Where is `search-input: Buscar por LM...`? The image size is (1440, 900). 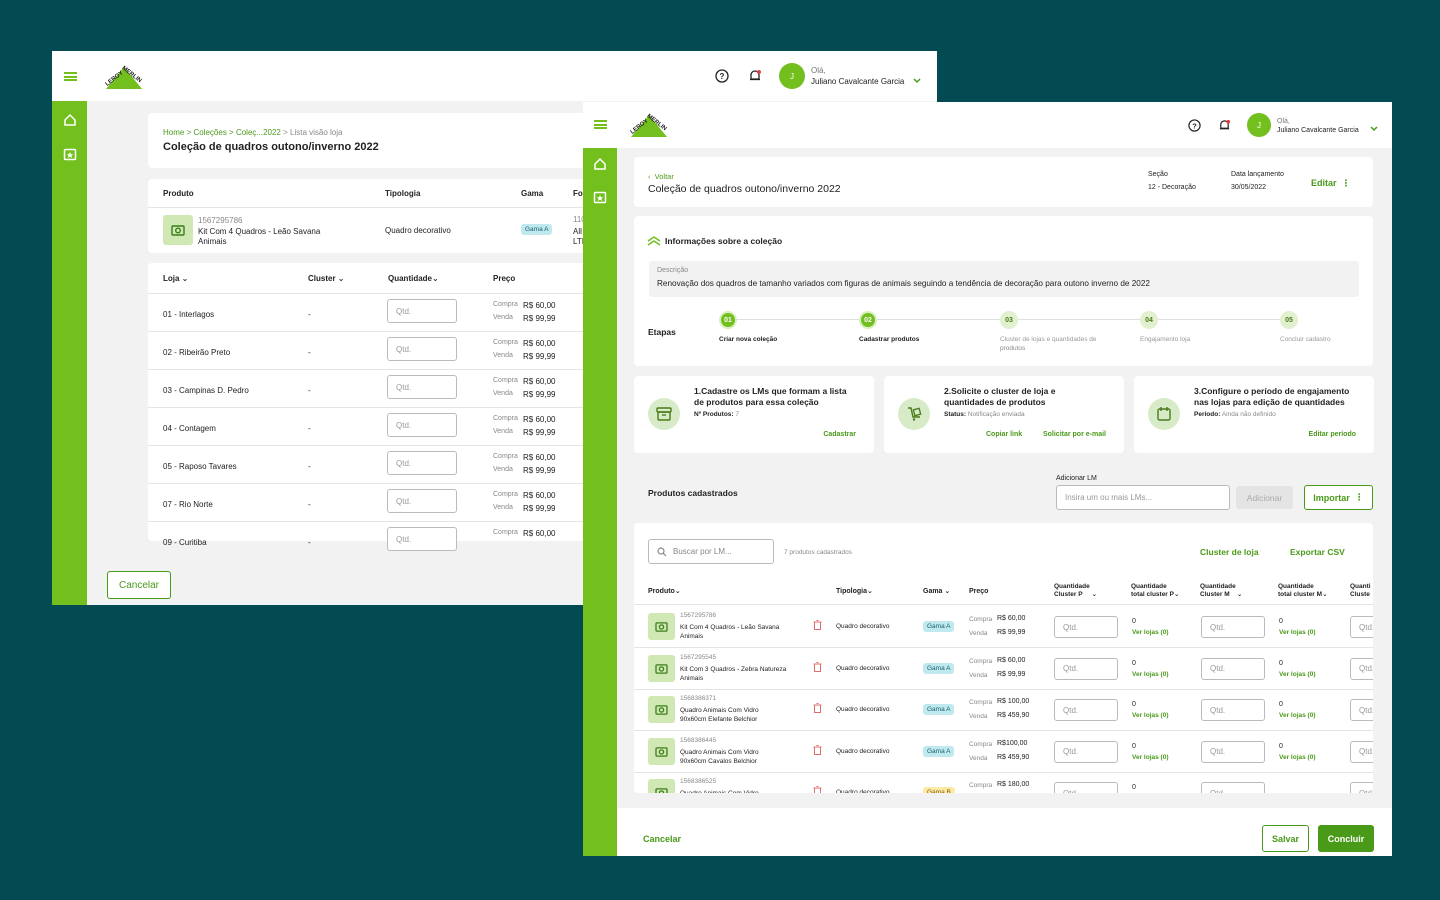 search-input: Buscar por LM... is located at coordinates (711, 551).